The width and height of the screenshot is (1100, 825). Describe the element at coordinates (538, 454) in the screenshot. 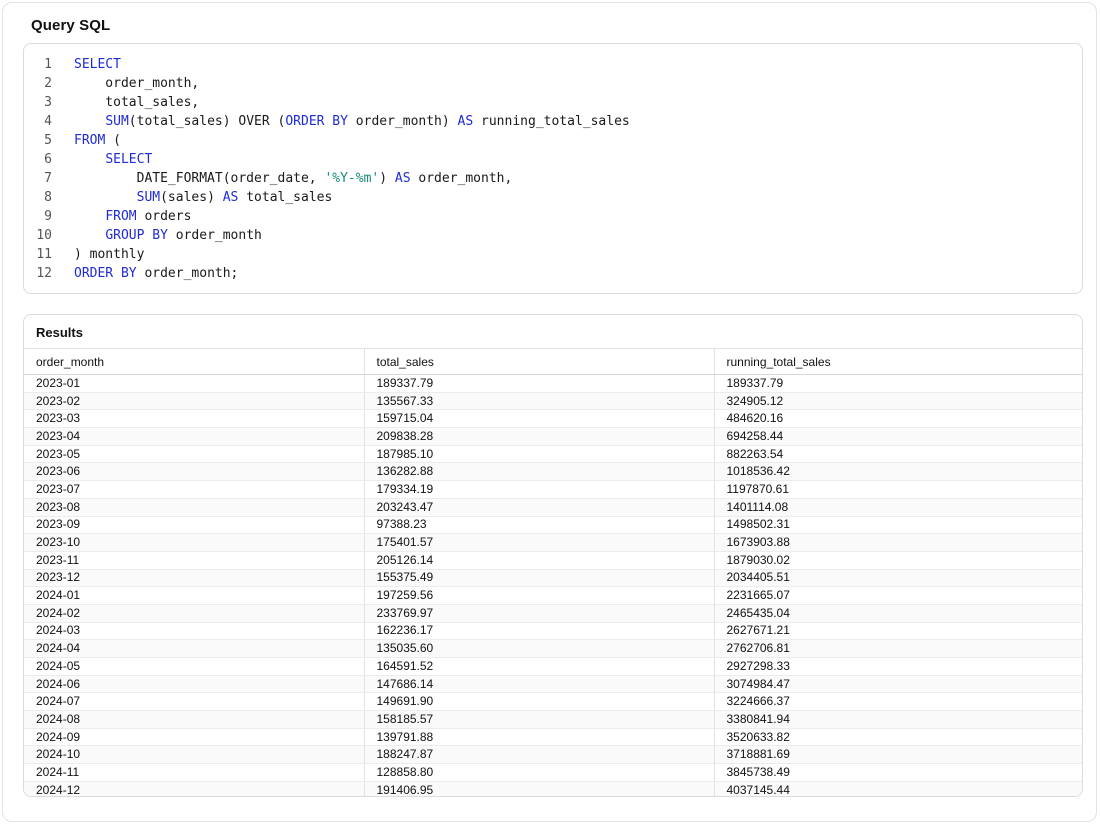

I see `cell-total-sales: 187985.10` at that location.